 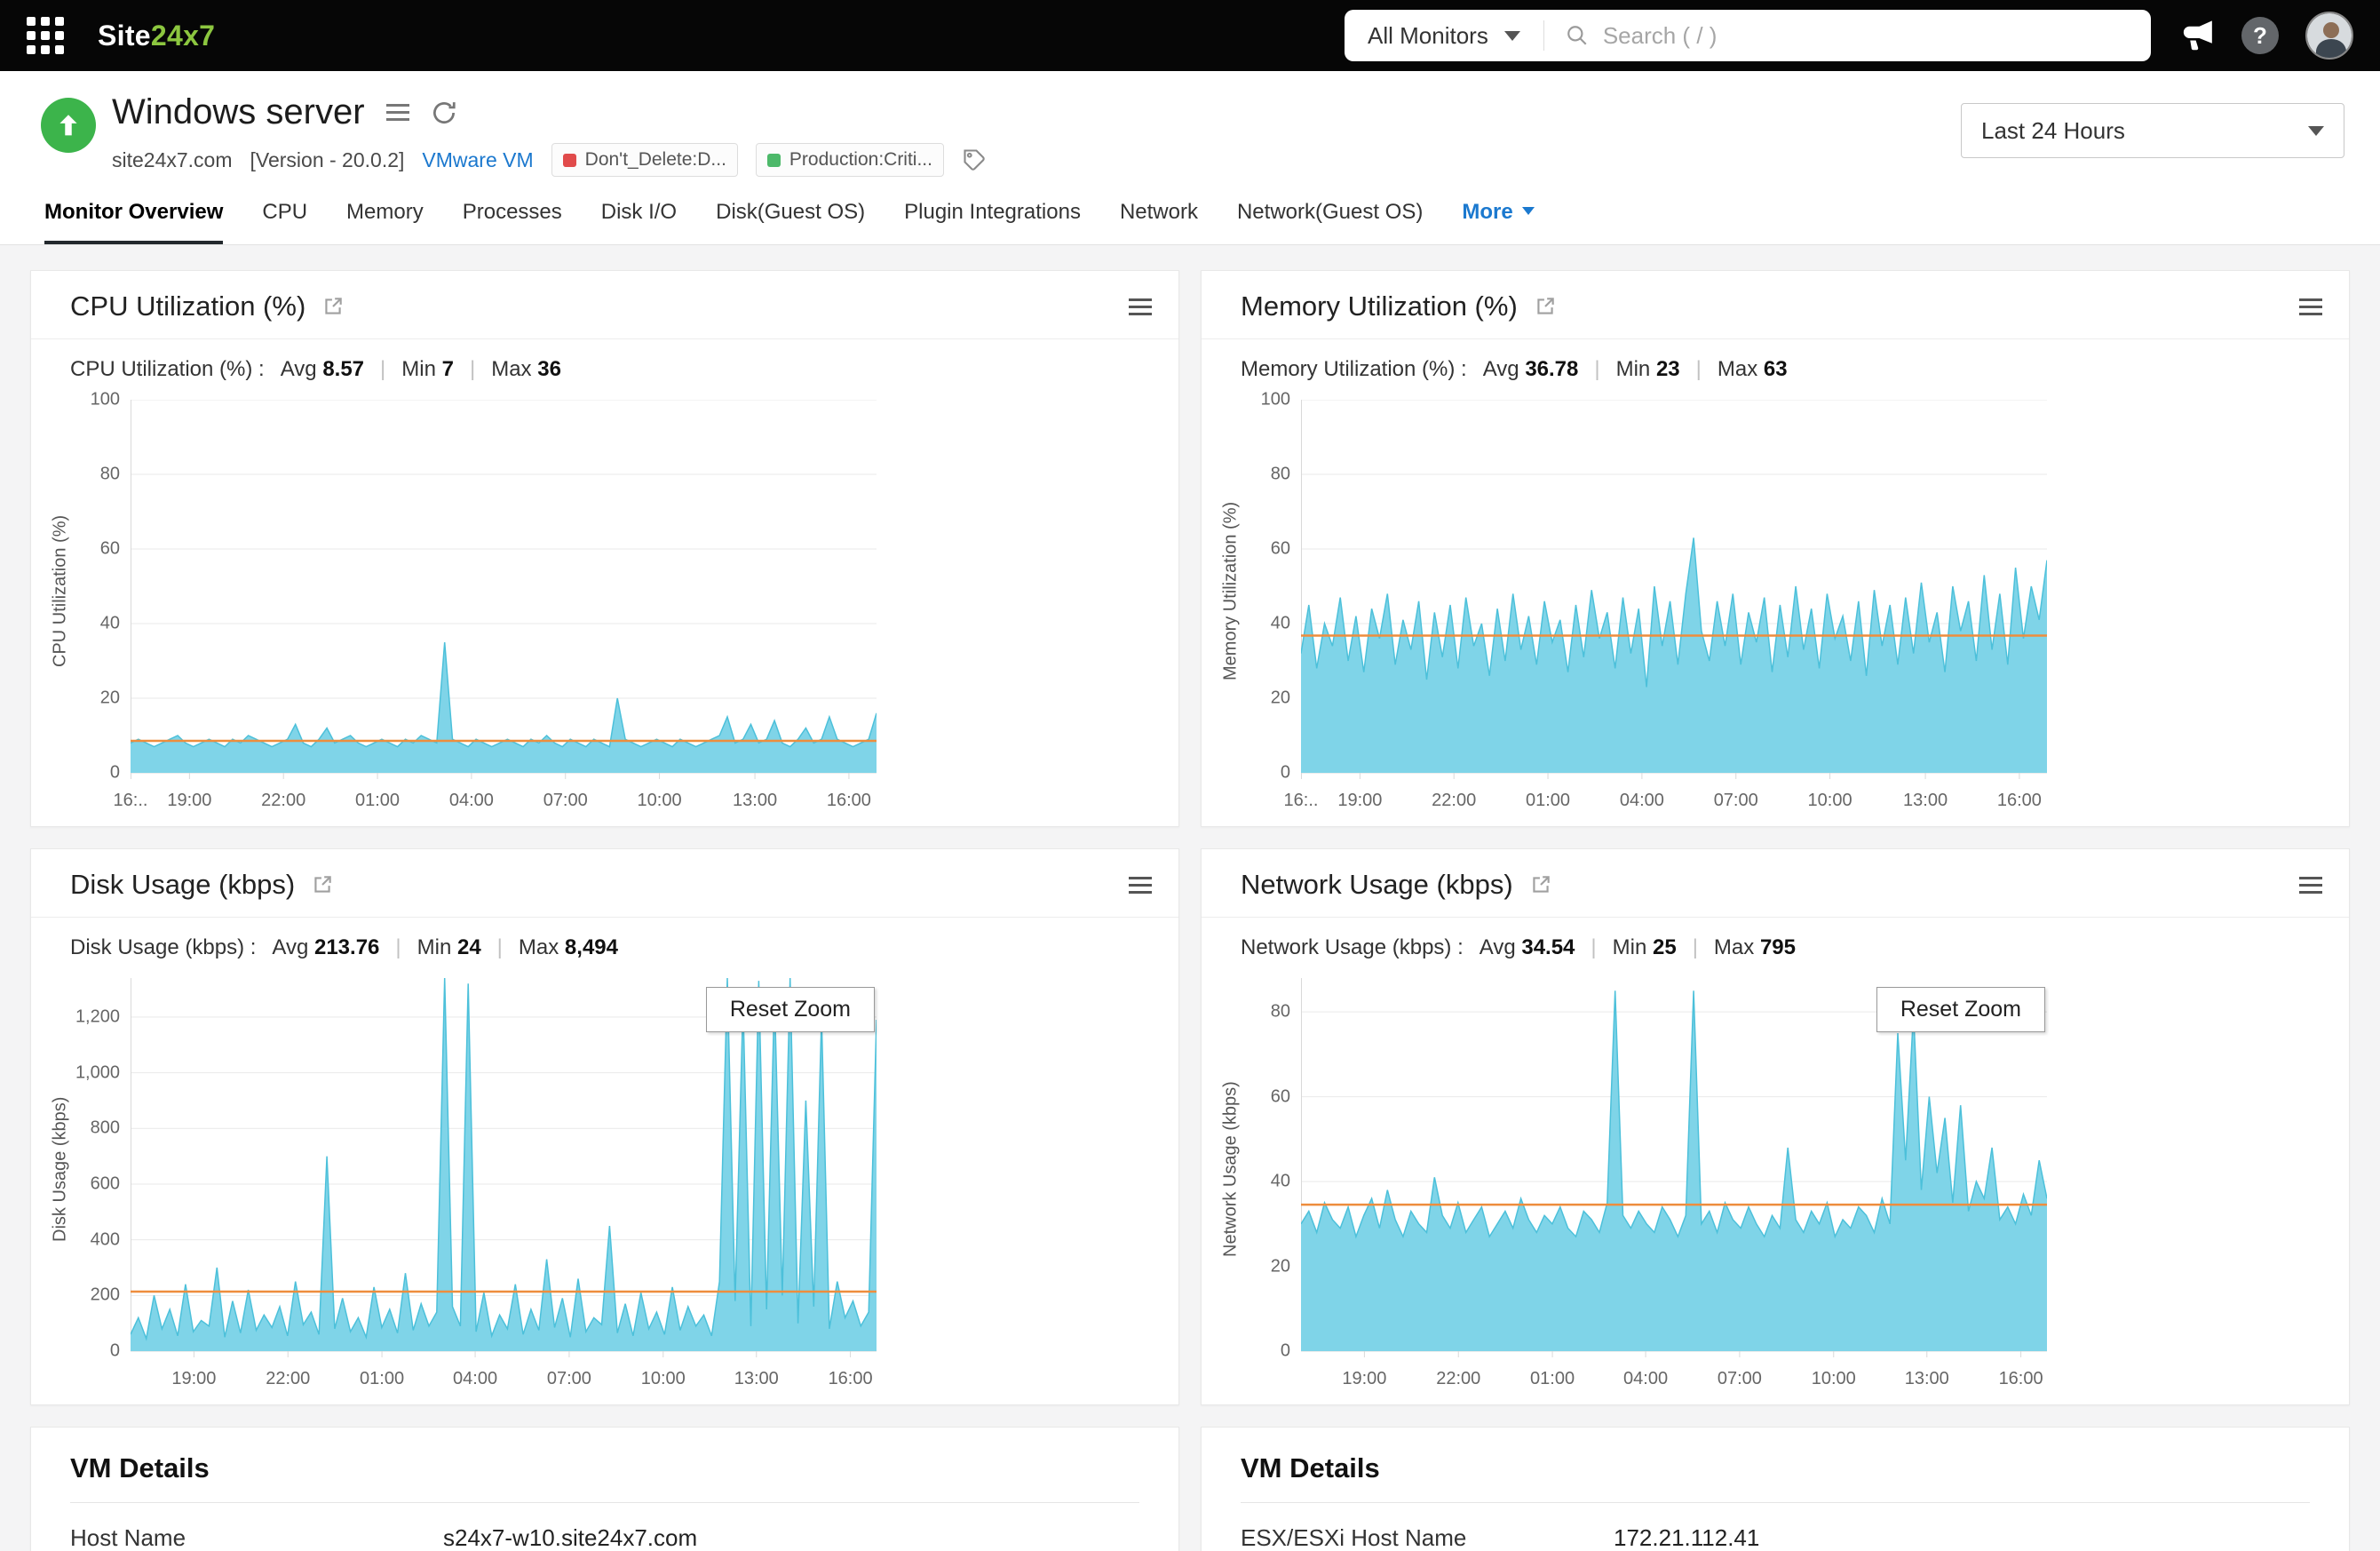 What do you see at coordinates (1330, 222) in the screenshot?
I see `tab-network-guest-os: Network(Guest OS)` at bounding box center [1330, 222].